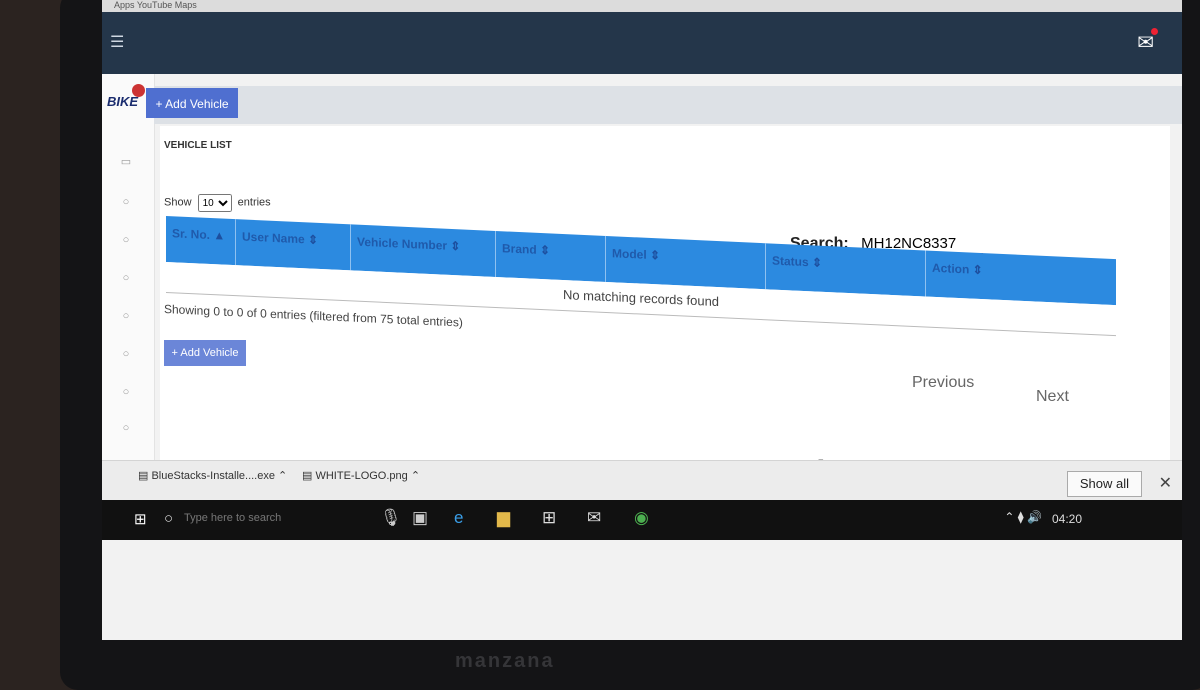  Describe the element at coordinates (551, 256) in the screenshot. I see `column-header-brand: Brand ⇕` at that location.